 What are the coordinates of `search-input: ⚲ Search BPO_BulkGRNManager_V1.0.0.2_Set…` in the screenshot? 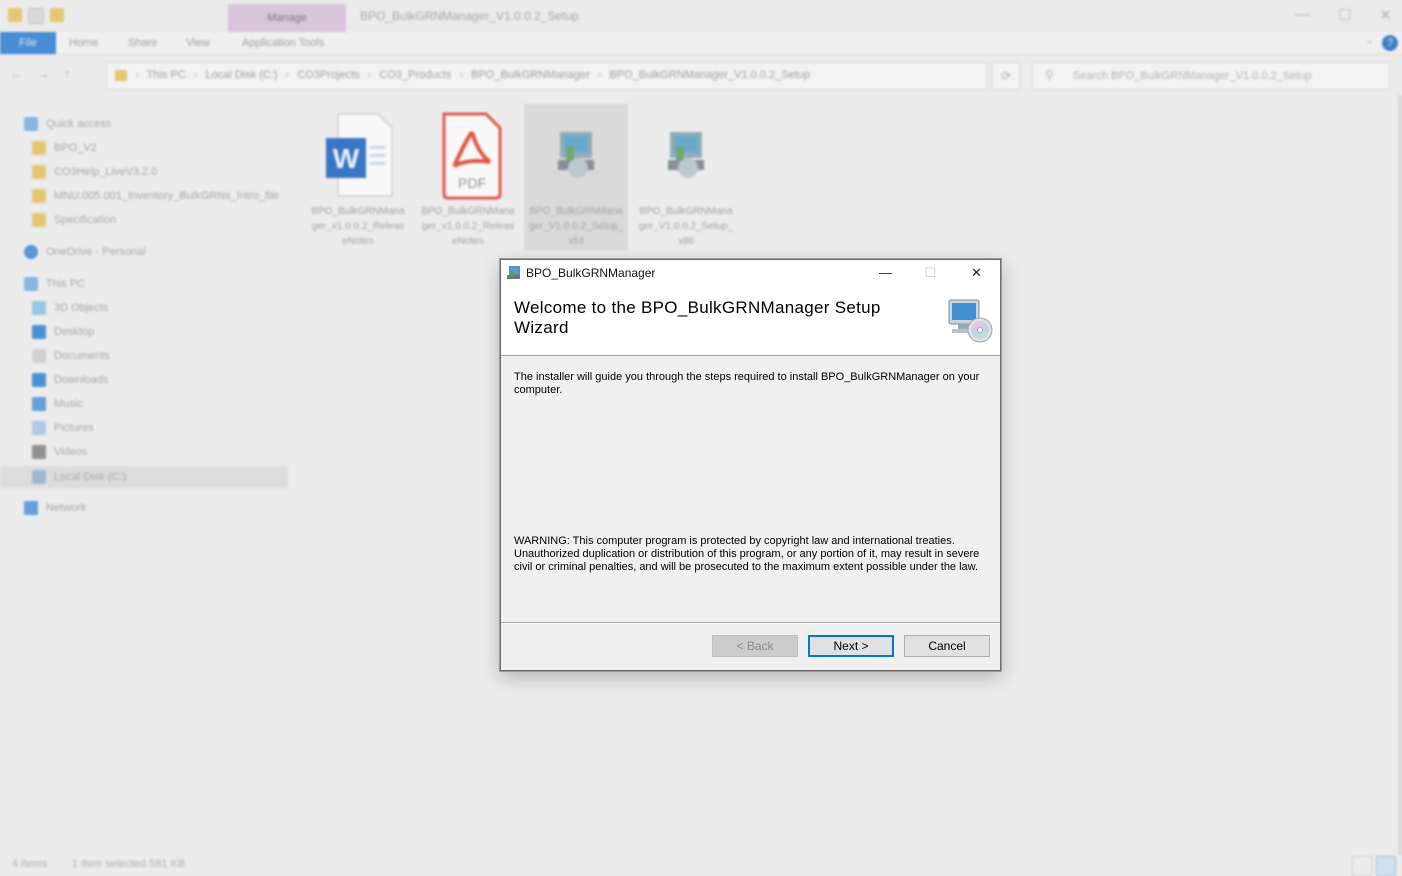 It's located at (1211, 76).